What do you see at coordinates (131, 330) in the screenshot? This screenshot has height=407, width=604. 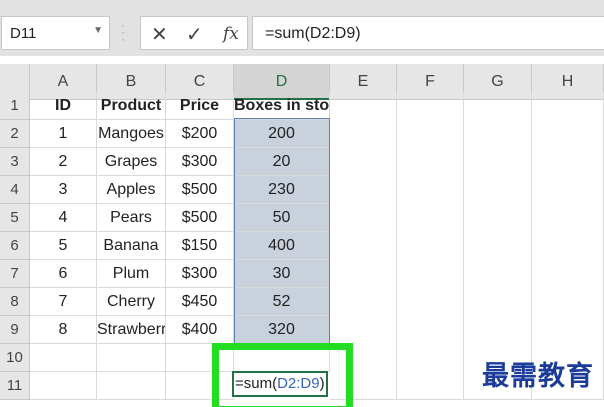 I see `table-cell: Strawberry` at bounding box center [131, 330].